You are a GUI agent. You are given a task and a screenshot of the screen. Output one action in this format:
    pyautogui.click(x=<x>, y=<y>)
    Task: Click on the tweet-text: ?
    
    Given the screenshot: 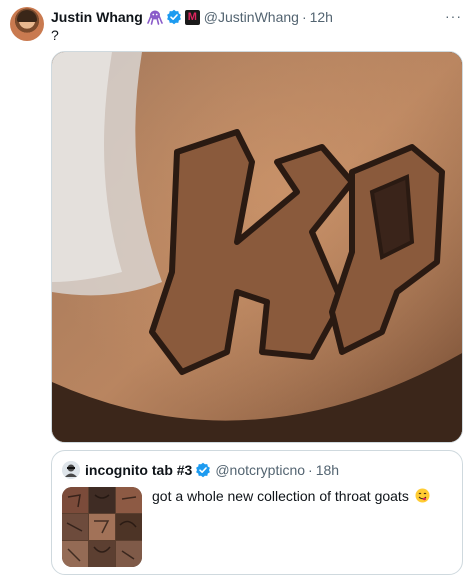 What is the action you would take?
    pyautogui.click(x=55, y=35)
    